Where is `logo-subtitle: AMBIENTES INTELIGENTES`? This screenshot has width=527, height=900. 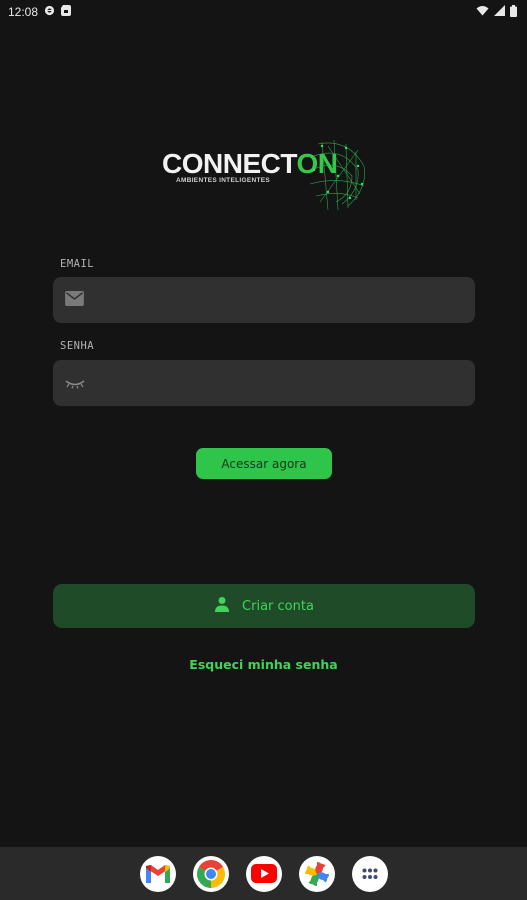
logo-subtitle: AMBIENTES INTELIGENTES is located at coordinates (223, 180).